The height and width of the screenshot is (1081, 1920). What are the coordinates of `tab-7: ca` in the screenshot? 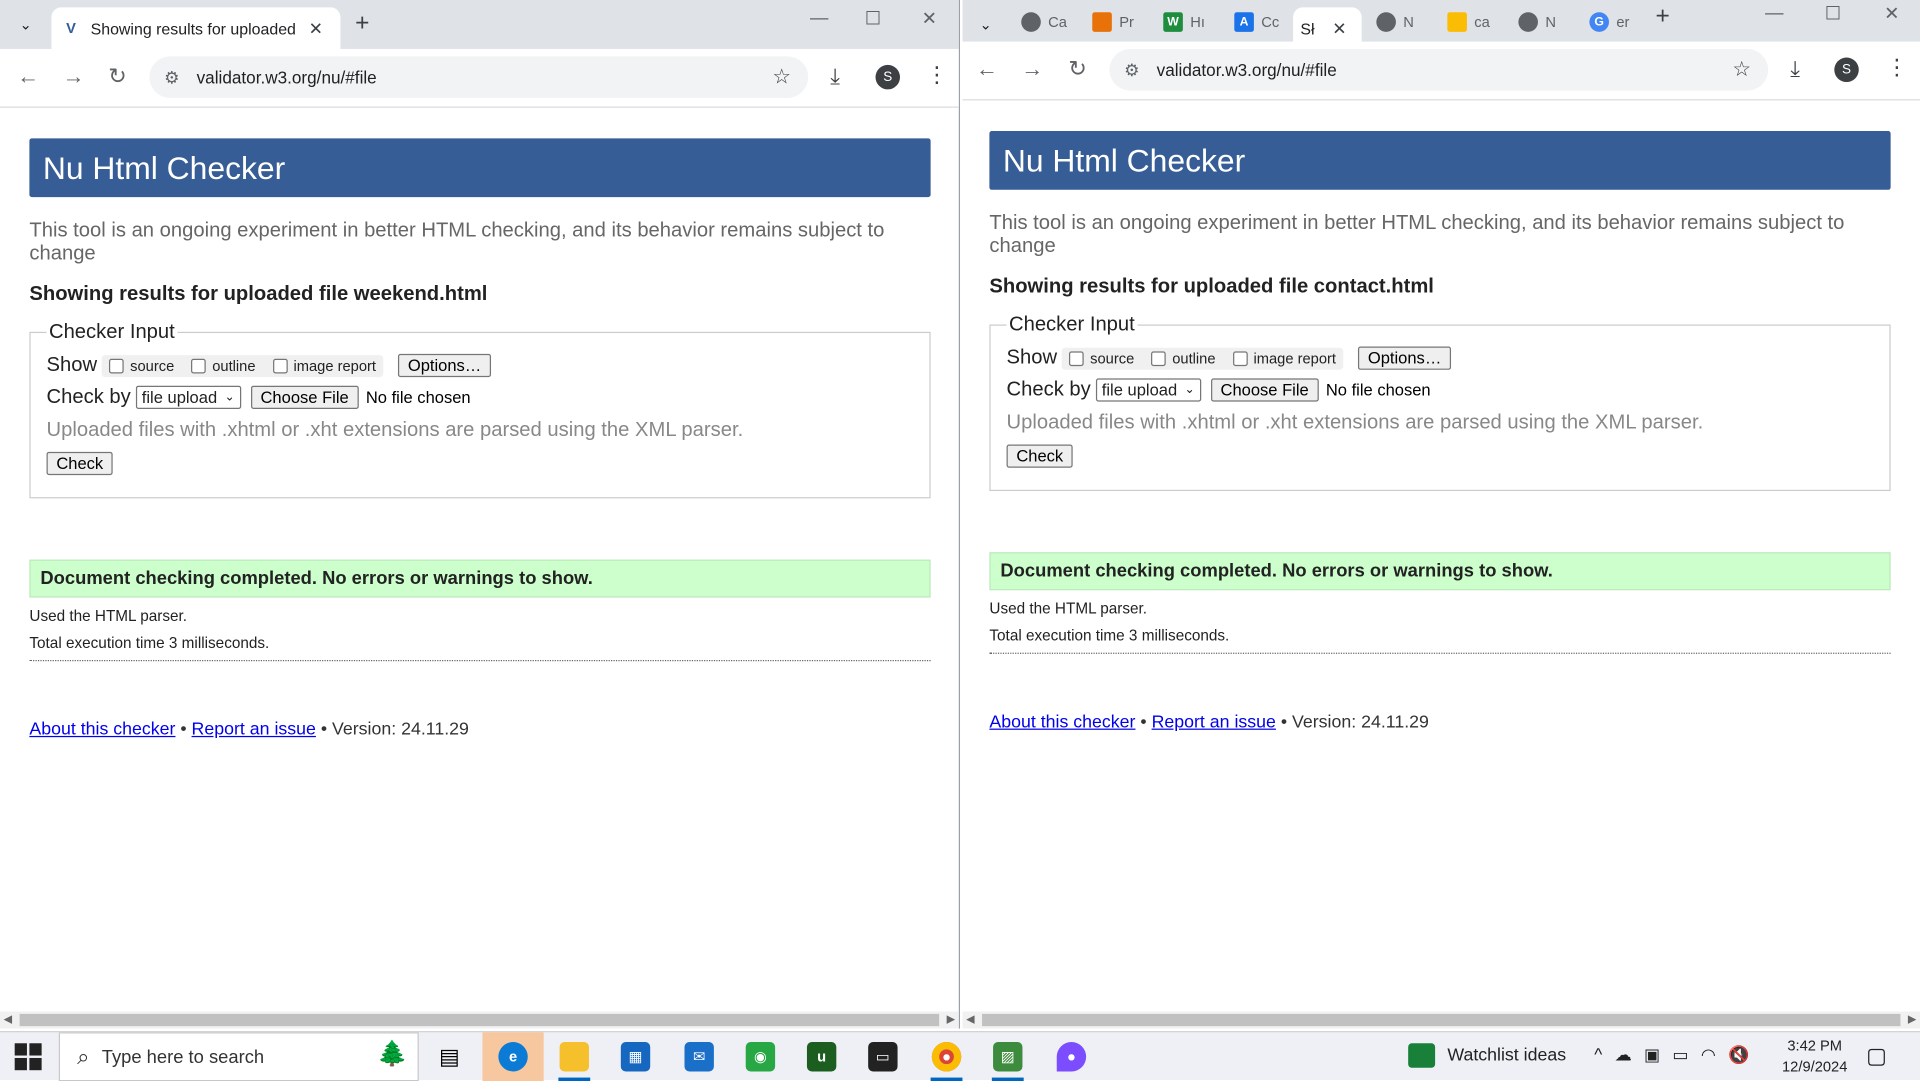 It's located at (1470, 22).